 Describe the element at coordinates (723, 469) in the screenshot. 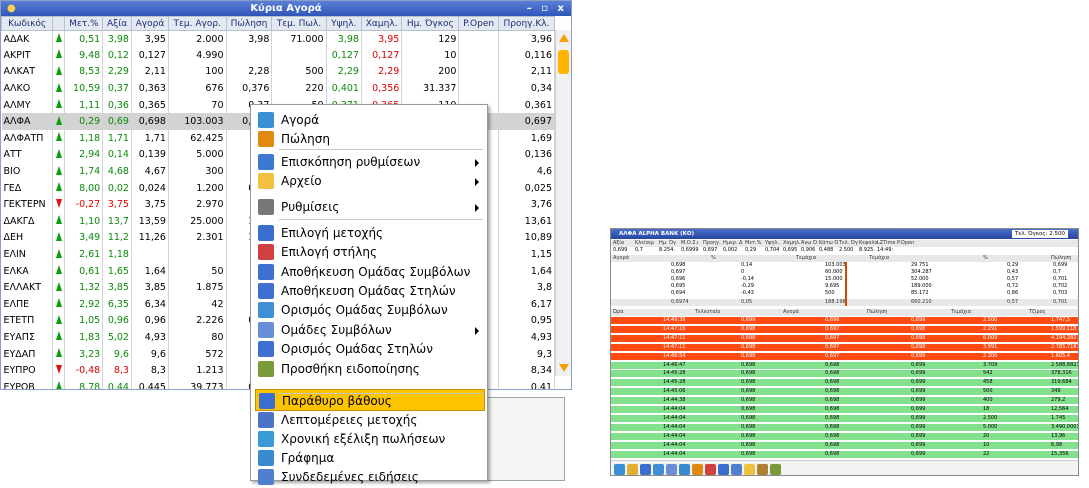

I see `bell-icon` at that location.